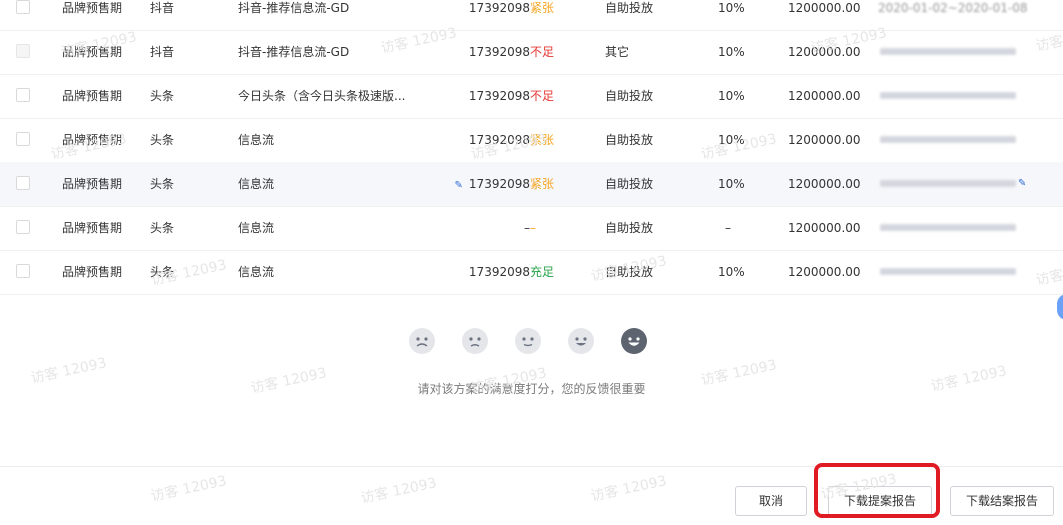  What do you see at coordinates (617, 52) in the screenshot?
I see `cell-mode: 其它` at bounding box center [617, 52].